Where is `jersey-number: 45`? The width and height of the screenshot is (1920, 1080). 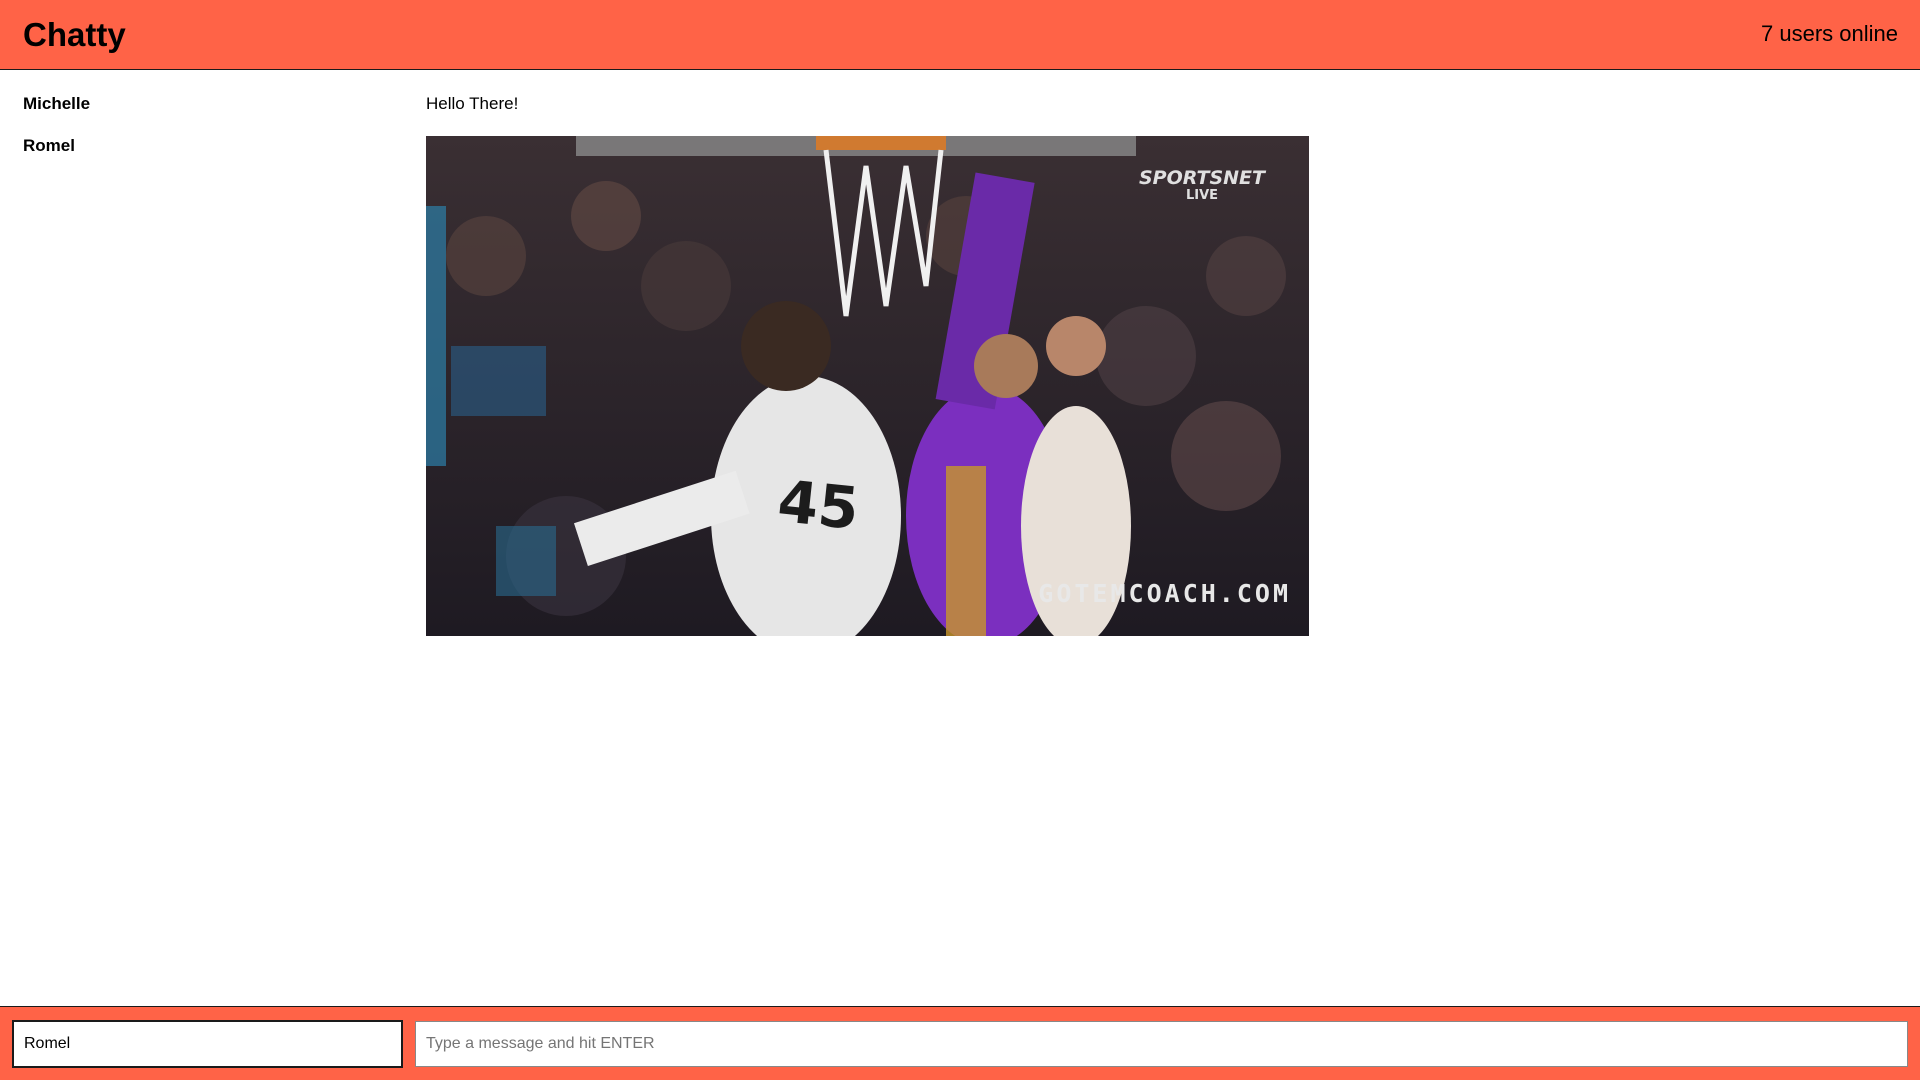 jersey-number: 45 is located at coordinates (818, 505).